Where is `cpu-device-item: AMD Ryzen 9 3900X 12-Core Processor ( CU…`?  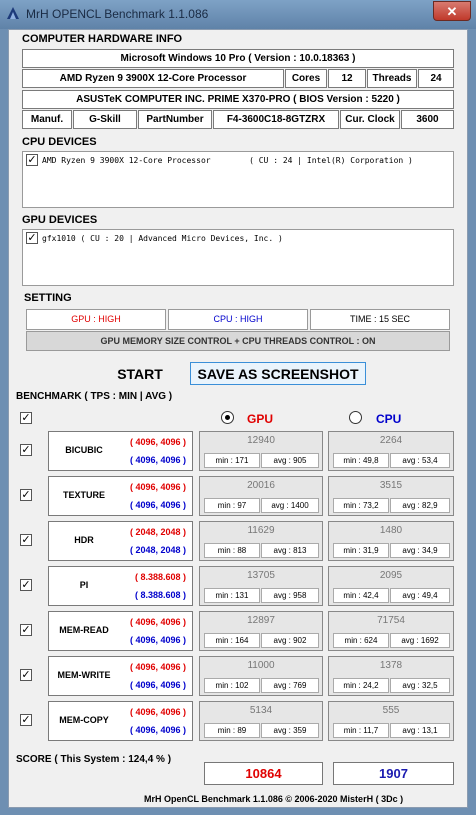
cpu-device-item: AMD Ryzen 9 3900X 12-Core Processor ( CU… is located at coordinates (227, 160).